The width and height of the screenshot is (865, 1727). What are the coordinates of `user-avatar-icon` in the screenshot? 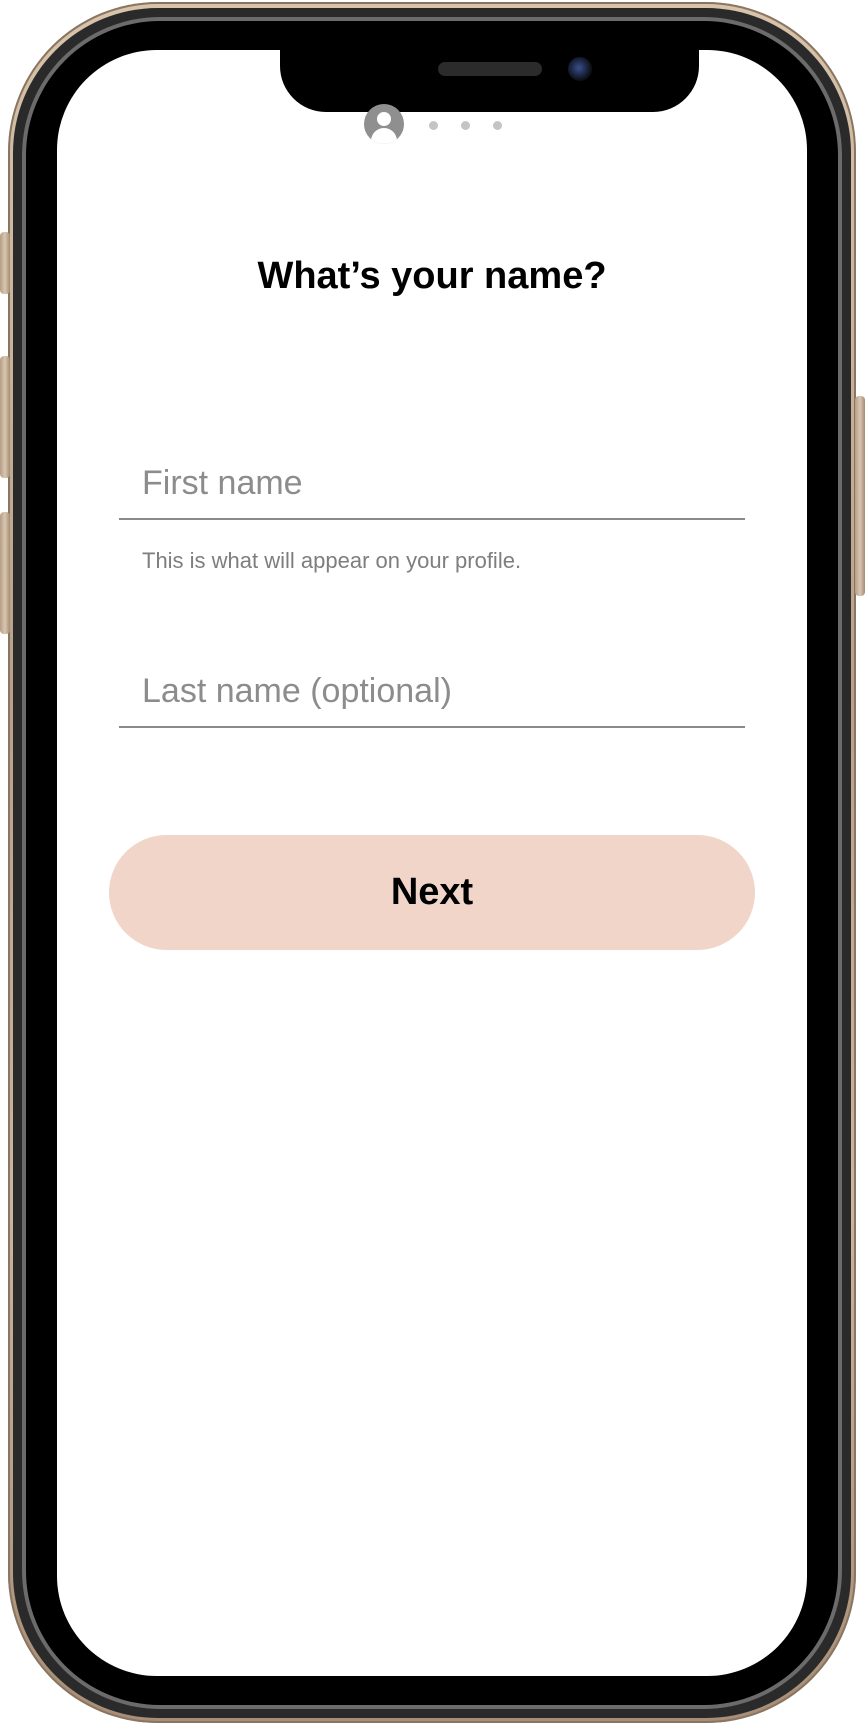 It's located at (384, 124).